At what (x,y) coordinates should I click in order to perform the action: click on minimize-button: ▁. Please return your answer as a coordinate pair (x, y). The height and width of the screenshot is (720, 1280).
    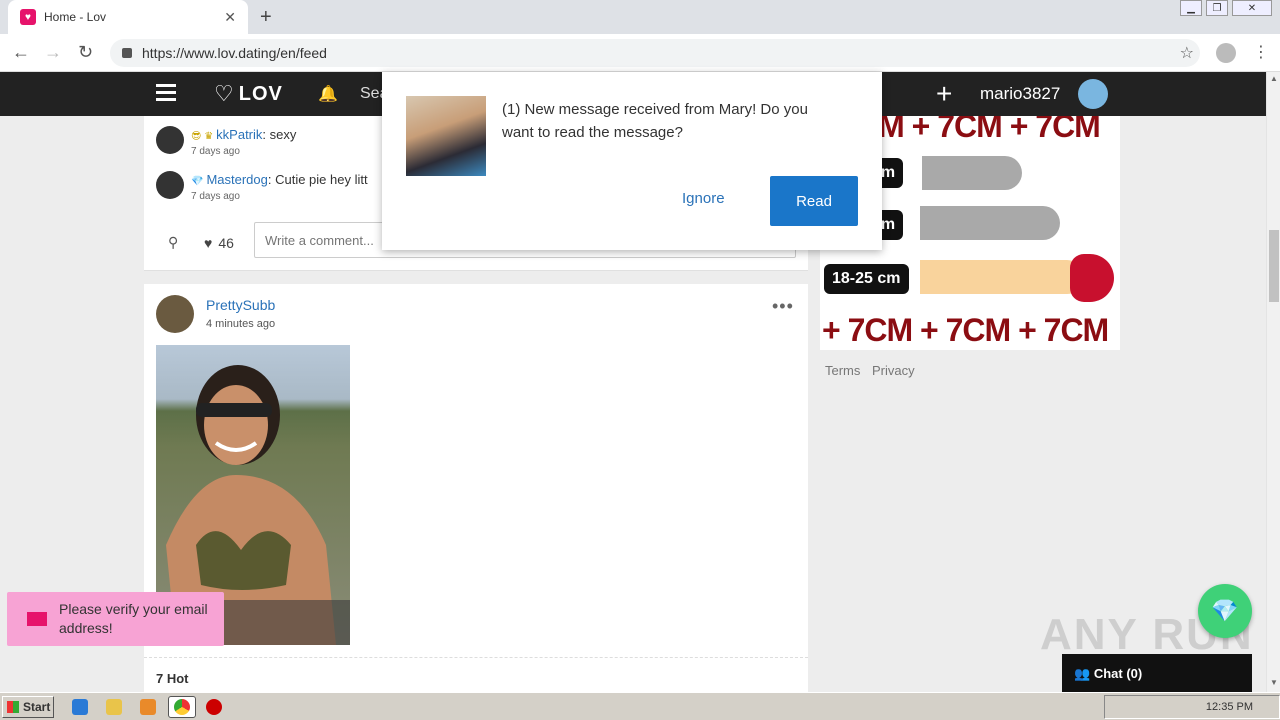
    Looking at the image, I should click on (1191, 8).